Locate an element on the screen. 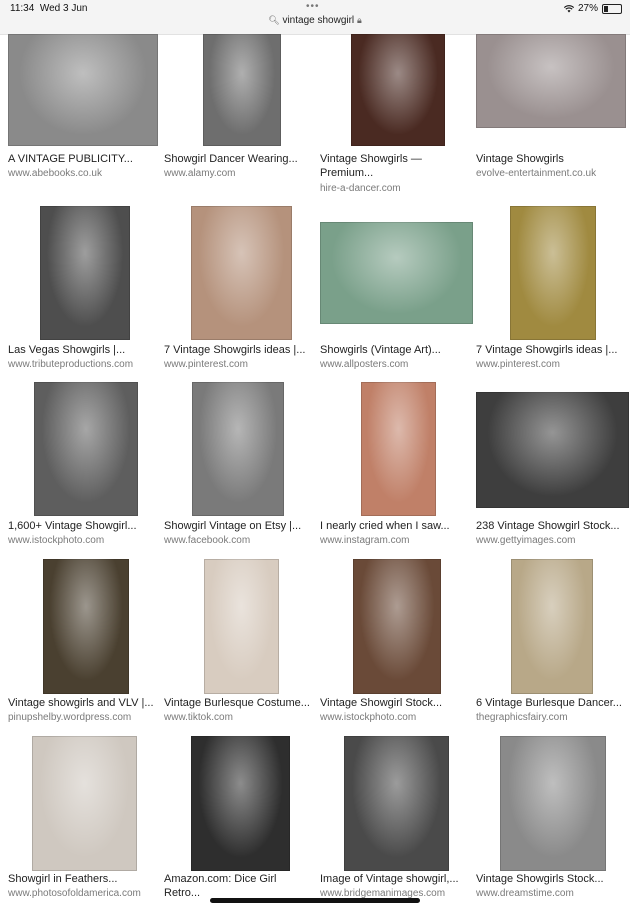 This screenshot has height=907, width=630. status-time-date: 11:34 Wed 3 Jun is located at coordinates (48, 8).